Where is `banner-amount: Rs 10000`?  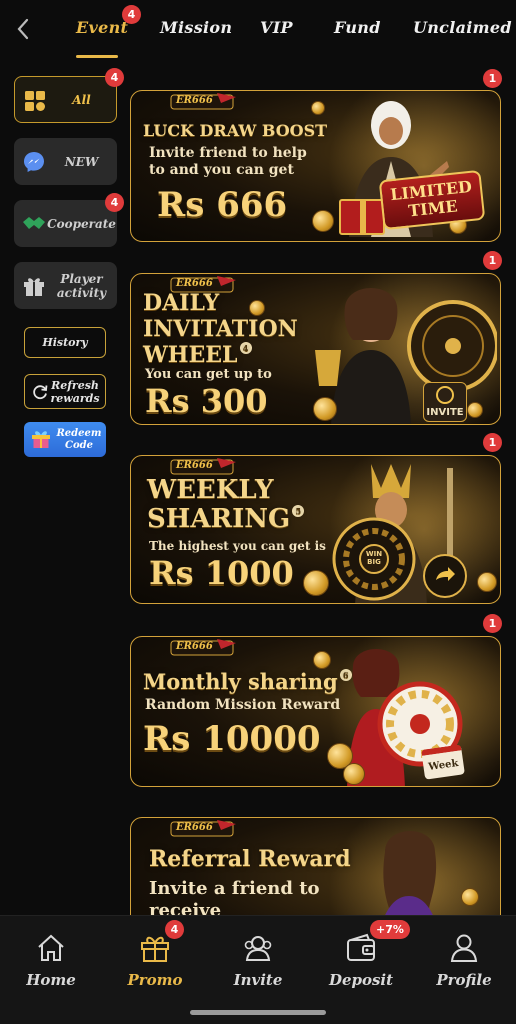
banner-amount: Rs 10000 is located at coordinates (232, 739).